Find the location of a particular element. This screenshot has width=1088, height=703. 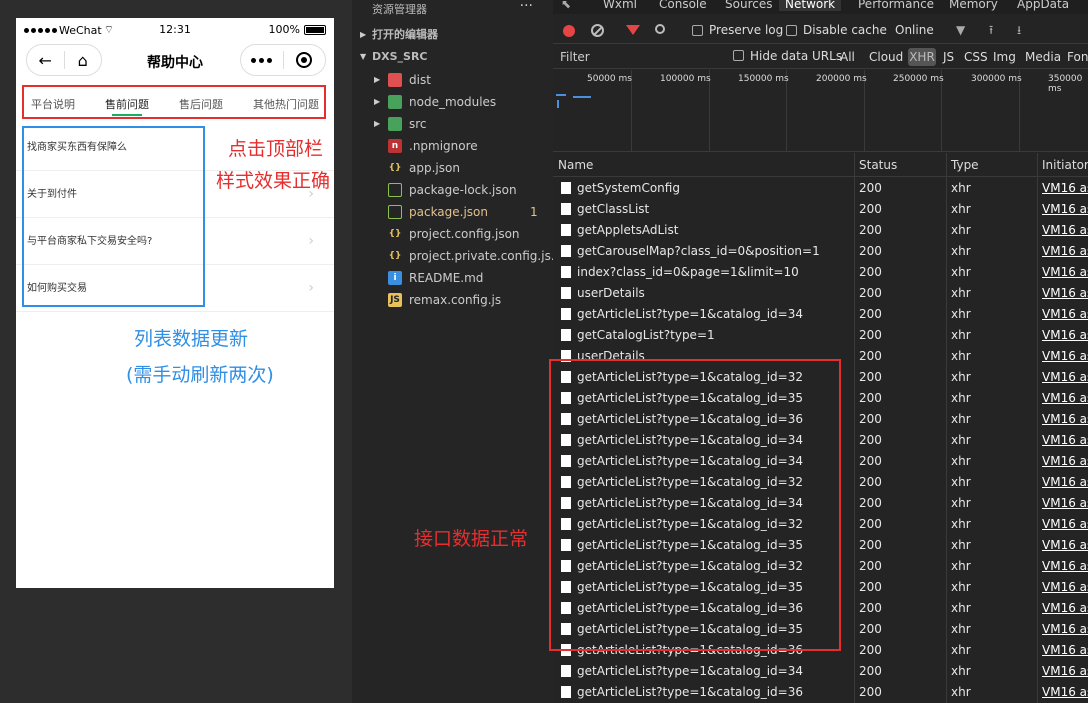

filter-type-all: All is located at coordinates (847, 57).